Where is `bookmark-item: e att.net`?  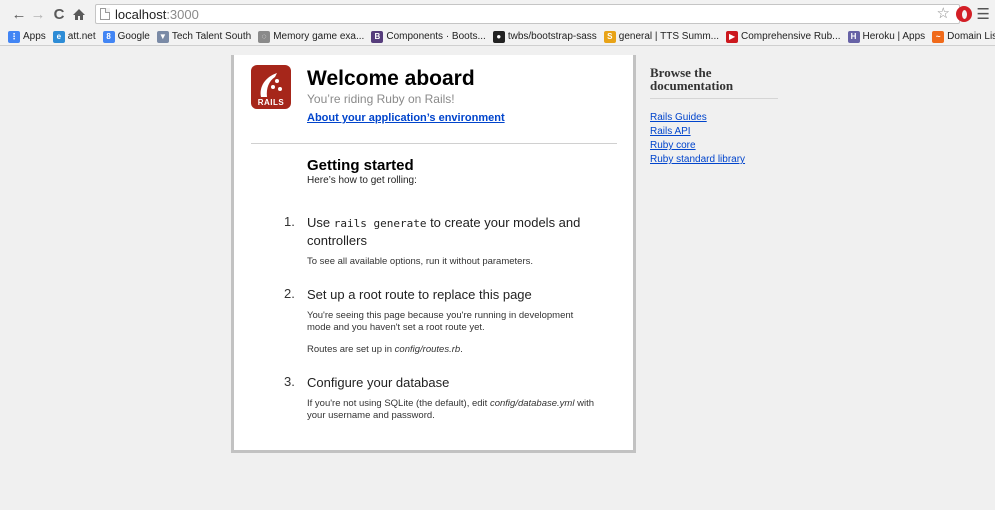
bookmark-item: e att.net is located at coordinates (74, 36).